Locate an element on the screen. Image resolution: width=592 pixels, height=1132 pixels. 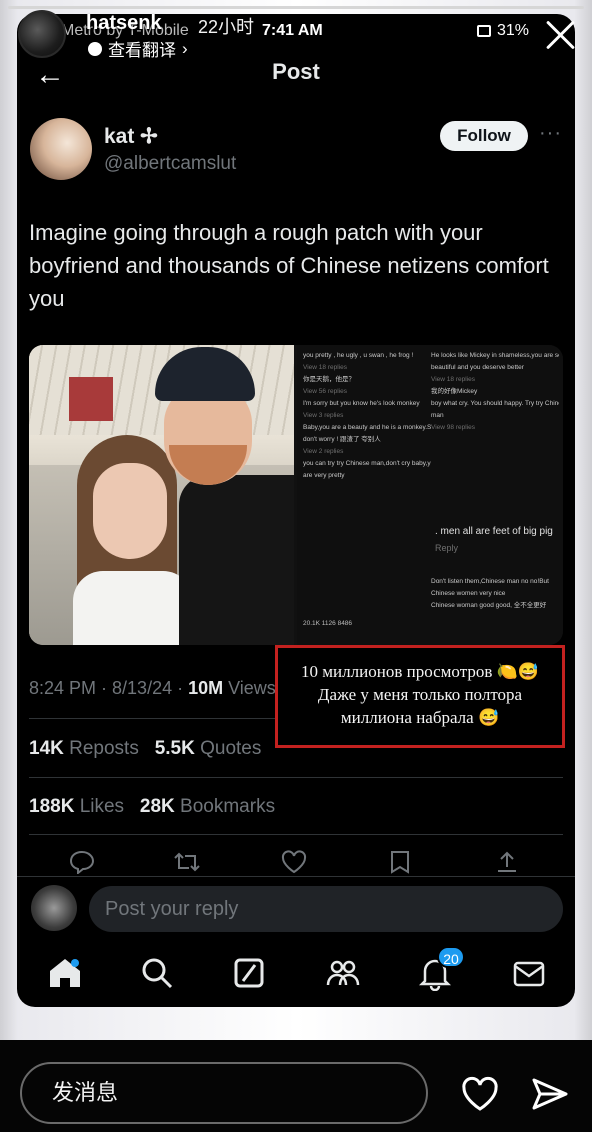
messages-icon is located at coordinates (529, 973).